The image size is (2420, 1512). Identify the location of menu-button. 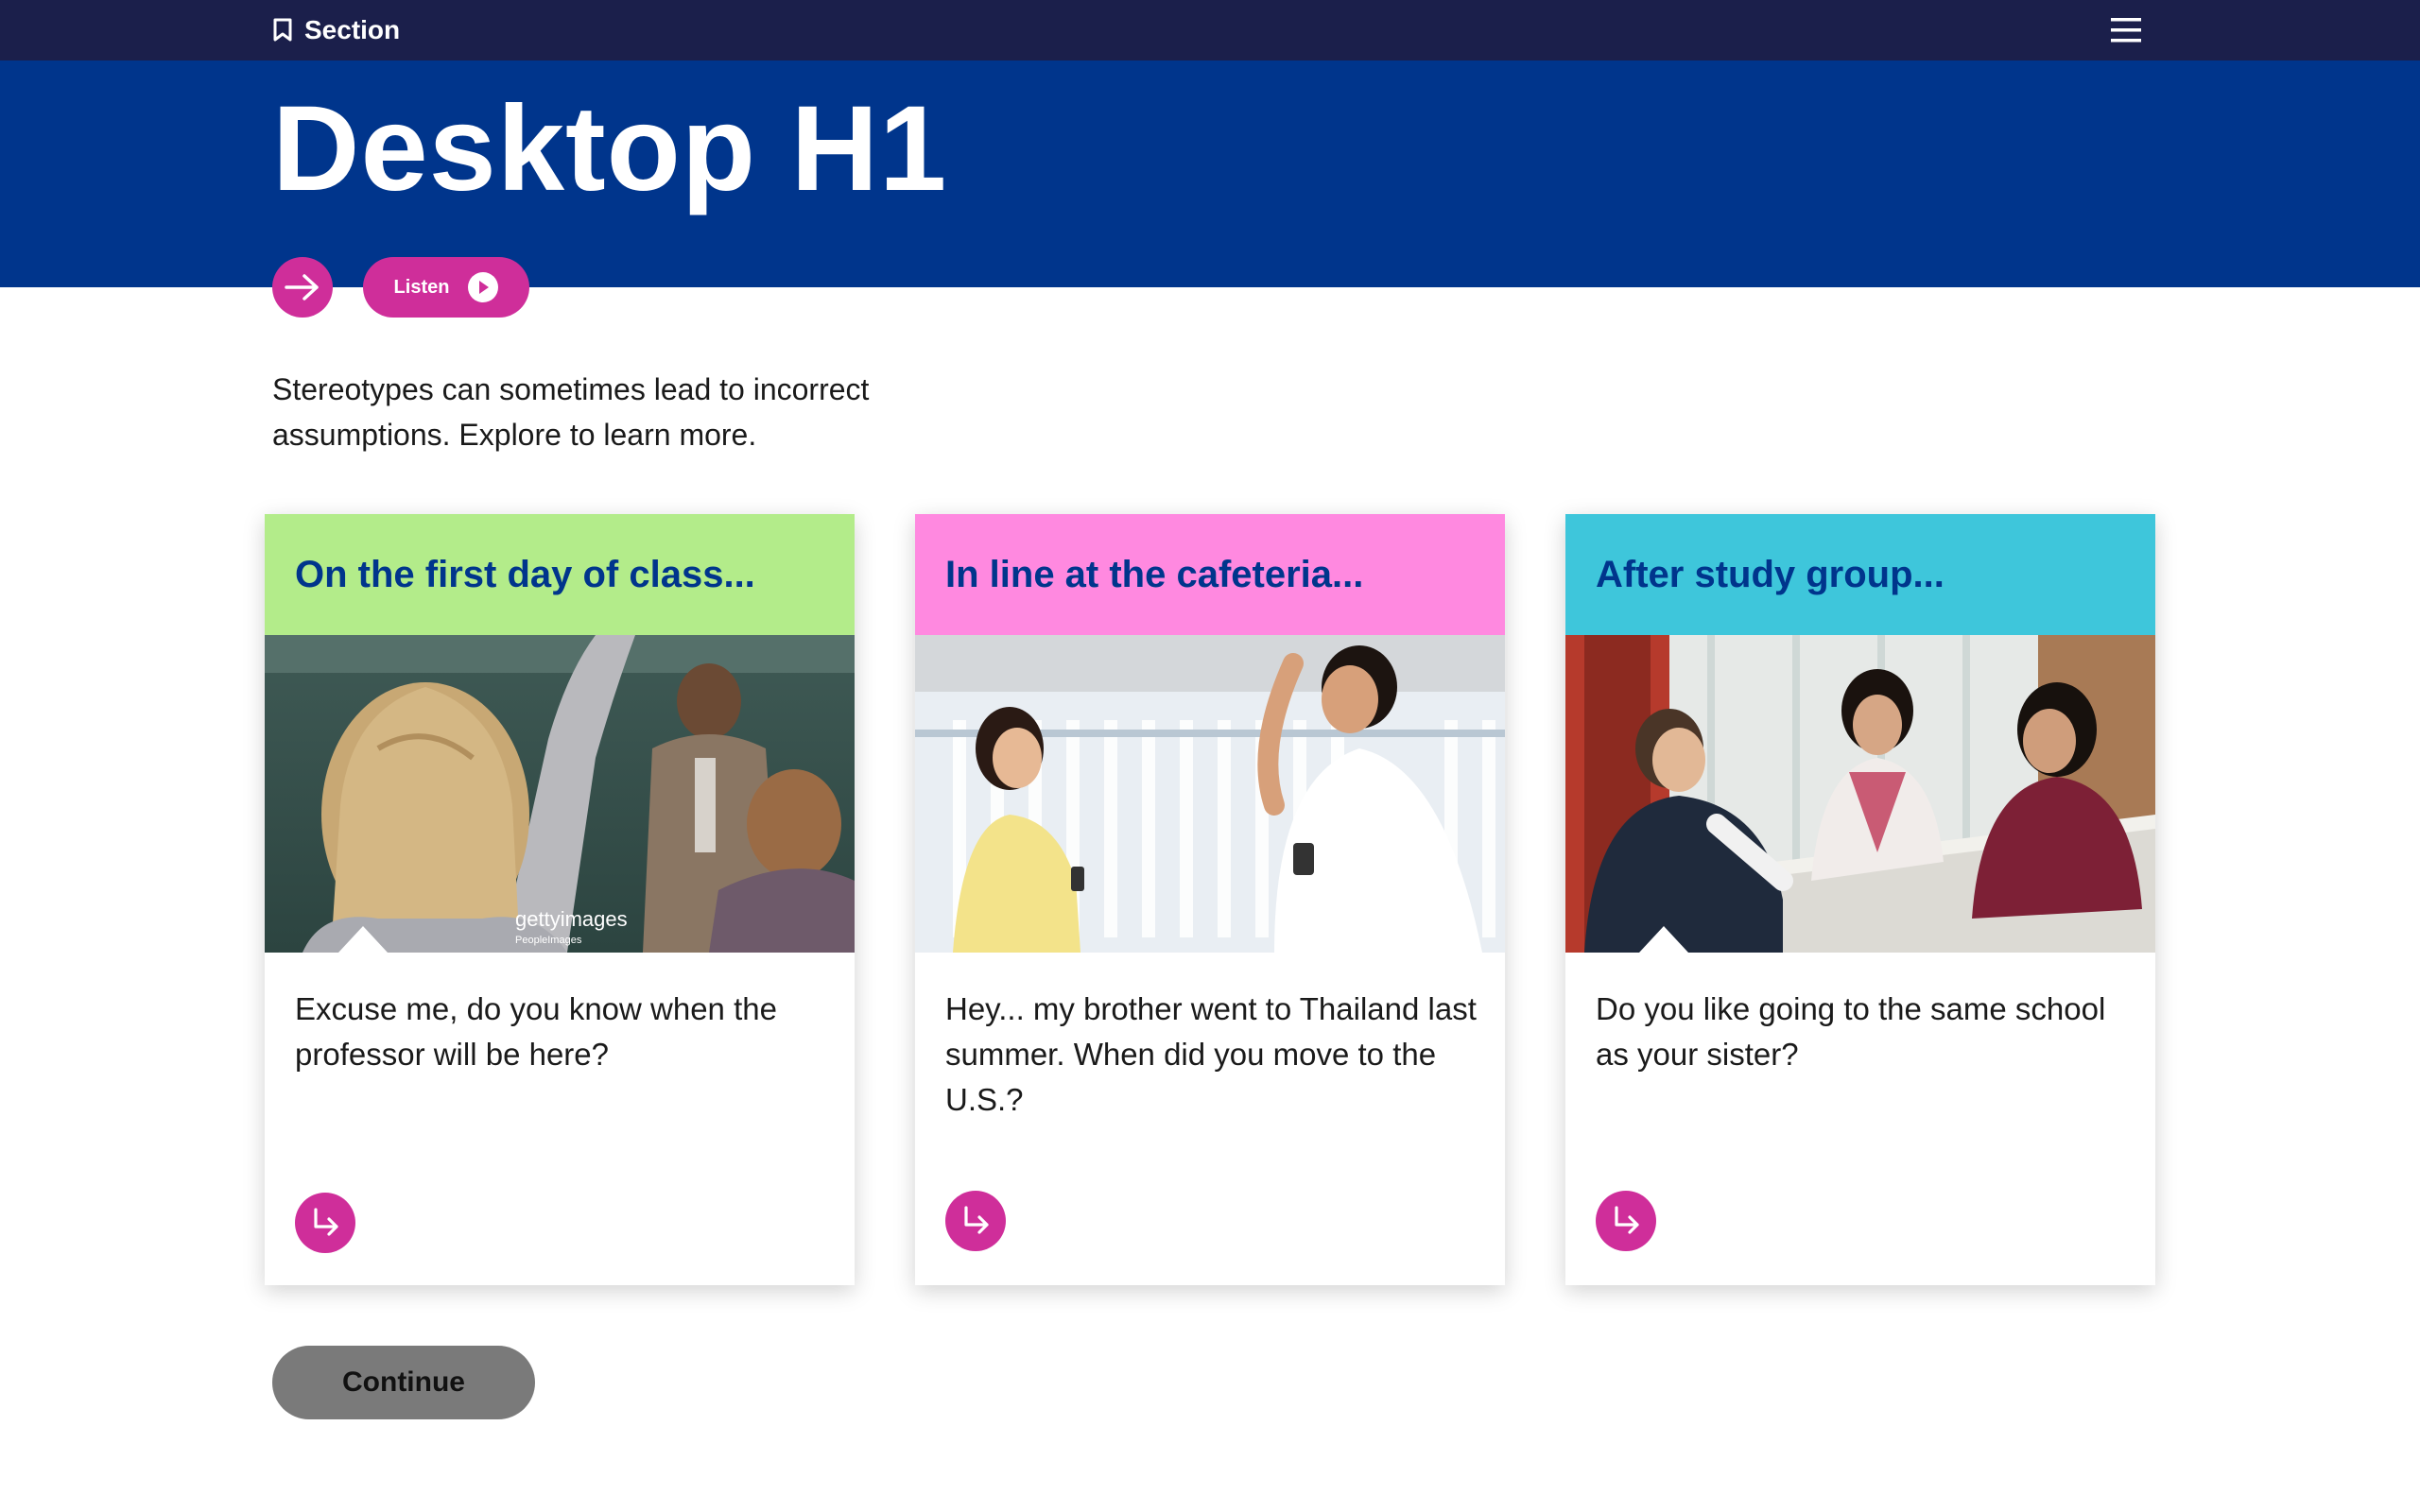
(2126, 30).